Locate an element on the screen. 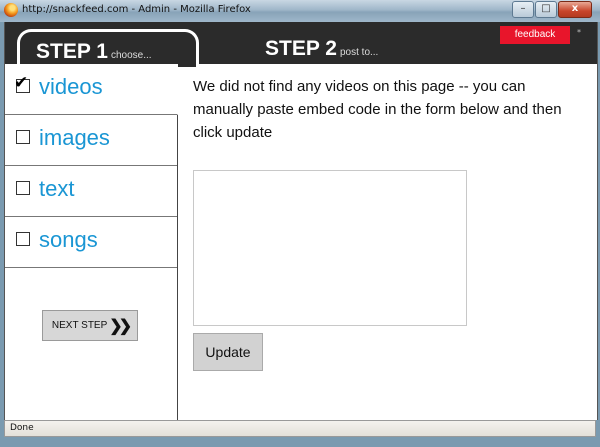  step-2-title: STEP 2 is located at coordinates (301, 48).